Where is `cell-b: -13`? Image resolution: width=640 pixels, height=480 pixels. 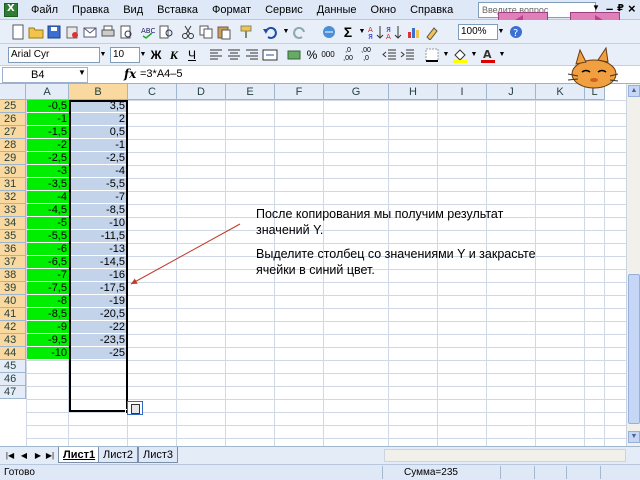 cell-b: -13 is located at coordinates (98, 249).